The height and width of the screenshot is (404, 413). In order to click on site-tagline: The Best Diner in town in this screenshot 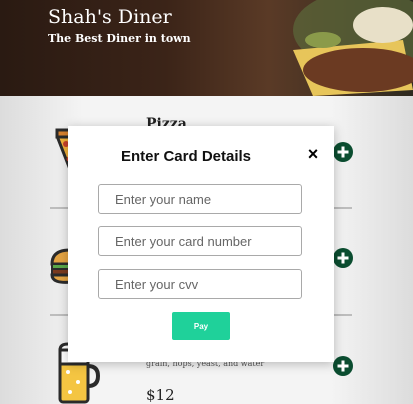, I will do `click(119, 38)`.